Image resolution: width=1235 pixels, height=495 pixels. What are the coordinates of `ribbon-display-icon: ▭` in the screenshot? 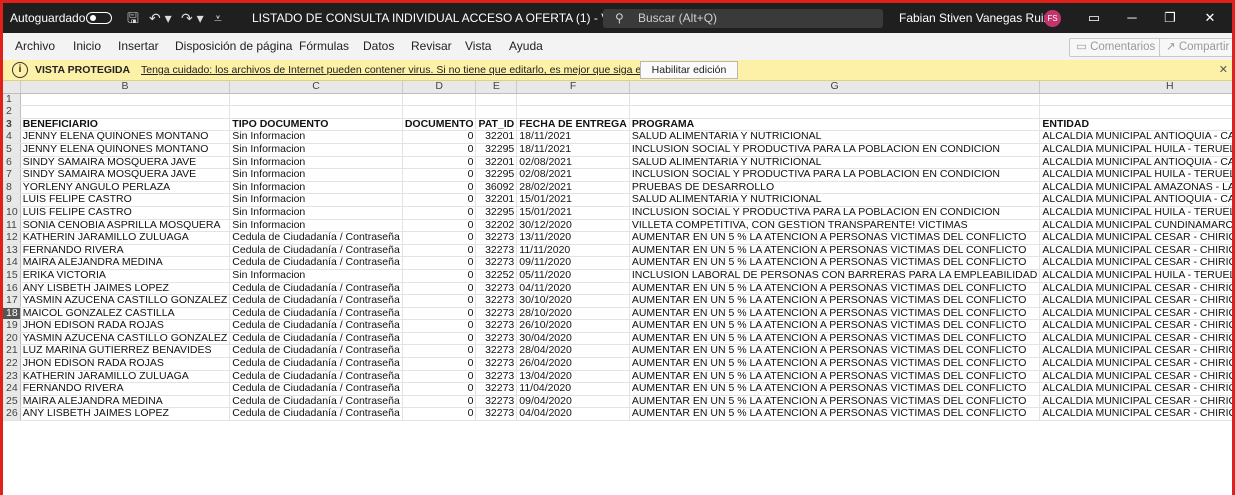 It's located at (1094, 18).